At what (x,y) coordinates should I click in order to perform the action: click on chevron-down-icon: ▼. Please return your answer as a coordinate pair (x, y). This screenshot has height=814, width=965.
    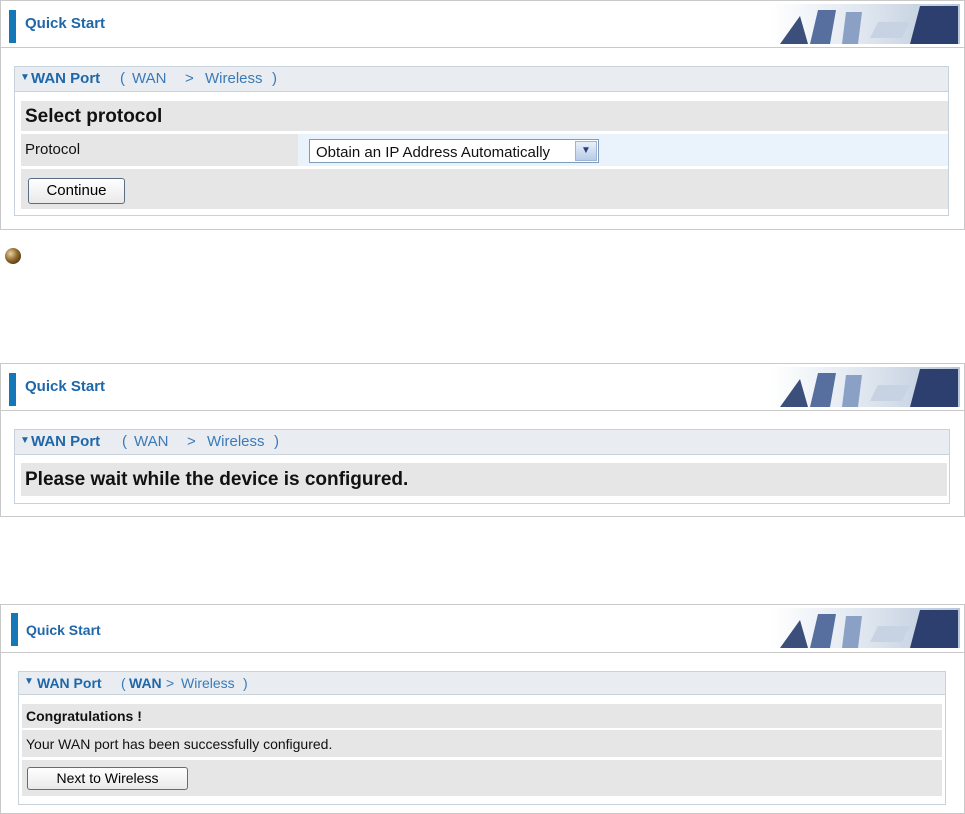
    Looking at the image, I should click on (586, 151).